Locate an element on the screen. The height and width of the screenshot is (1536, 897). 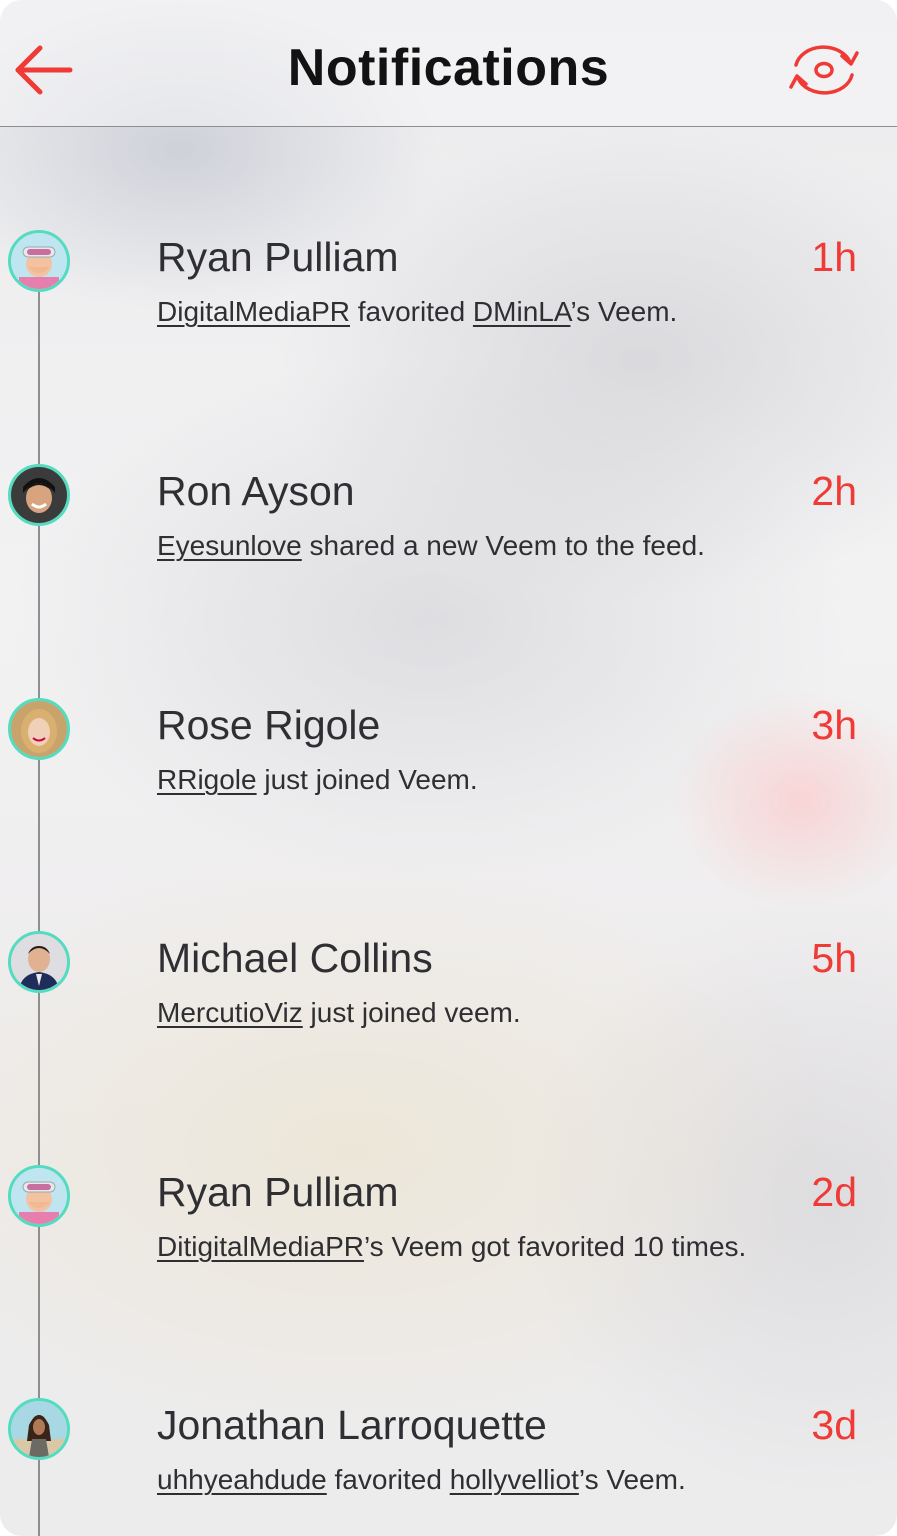
notification-message: MercutioViz just joined veem. is located at coordinates (339, 1013).